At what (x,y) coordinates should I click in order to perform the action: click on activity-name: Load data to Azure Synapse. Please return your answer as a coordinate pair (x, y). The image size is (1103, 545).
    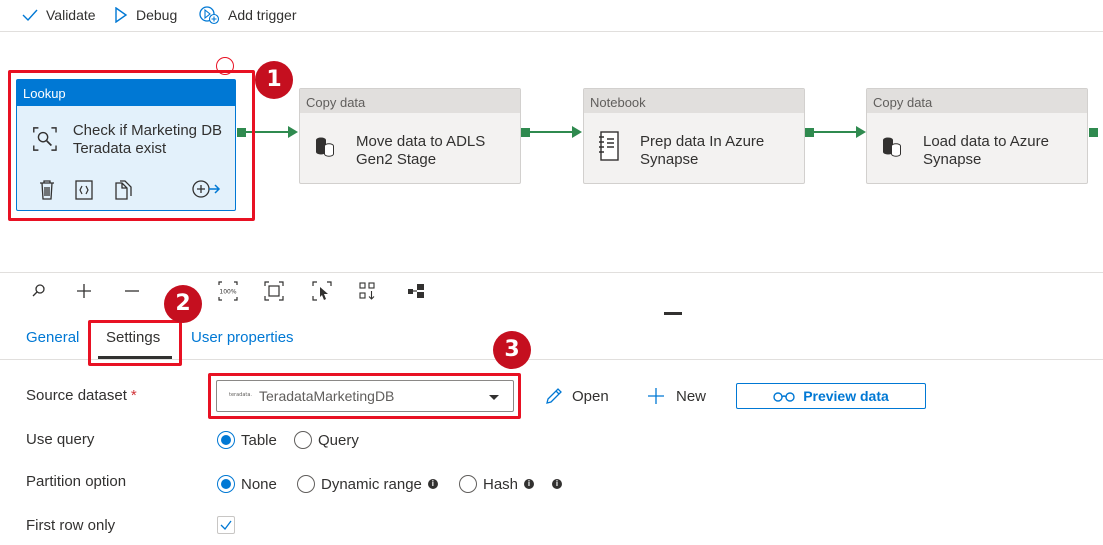
    Looking at the image, I should click on (986, 150).